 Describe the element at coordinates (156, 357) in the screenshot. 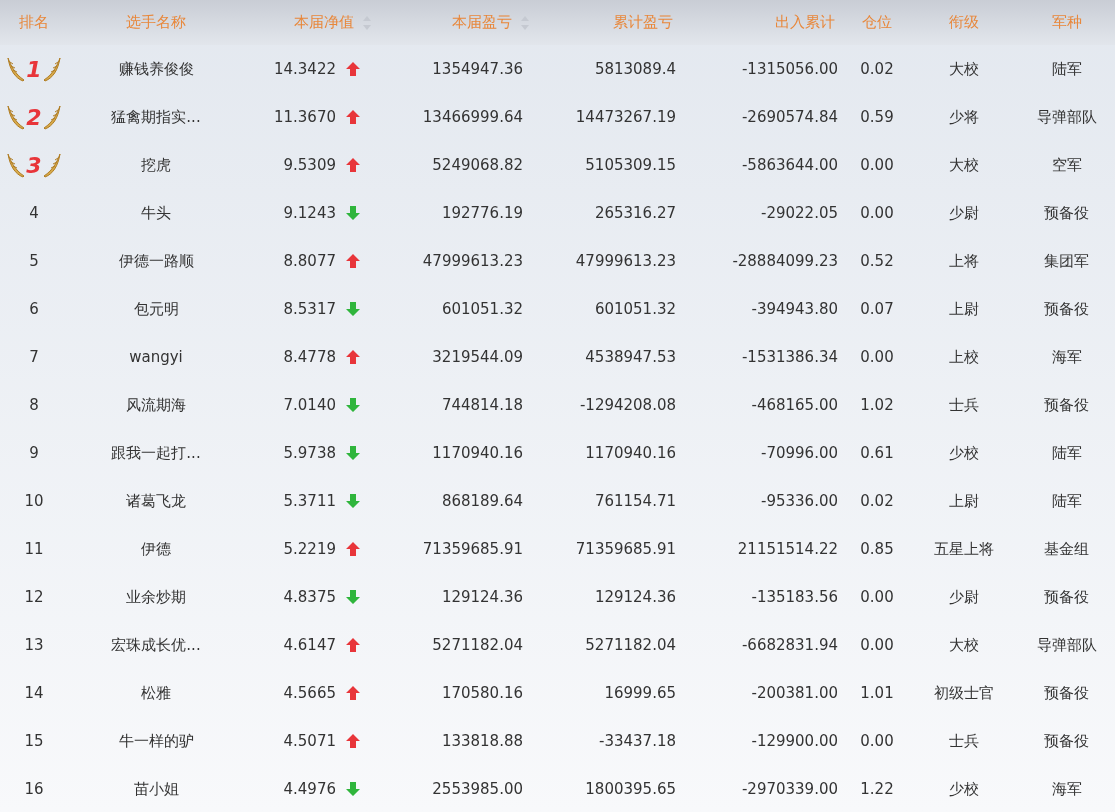

I see `player-name: wangyi` at that location.